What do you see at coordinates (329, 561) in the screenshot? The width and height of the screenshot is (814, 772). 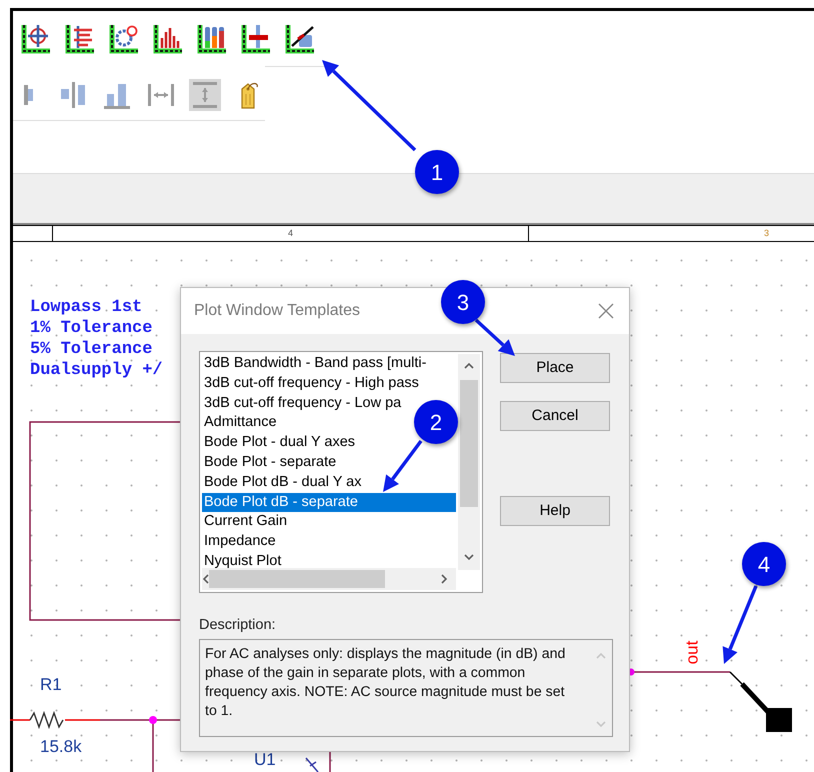 I see `list-item: Nyquist Plot` at bounding box center [329, 561].